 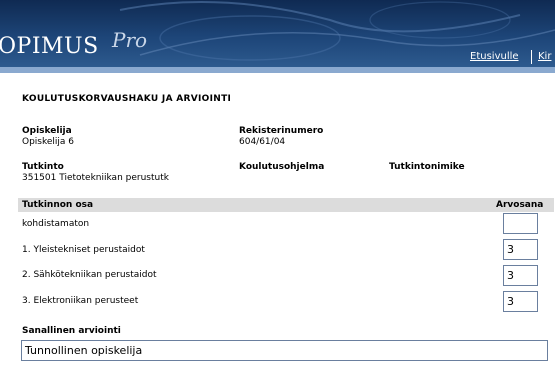 I want to click on grade-input, so click(x=520, y=223).